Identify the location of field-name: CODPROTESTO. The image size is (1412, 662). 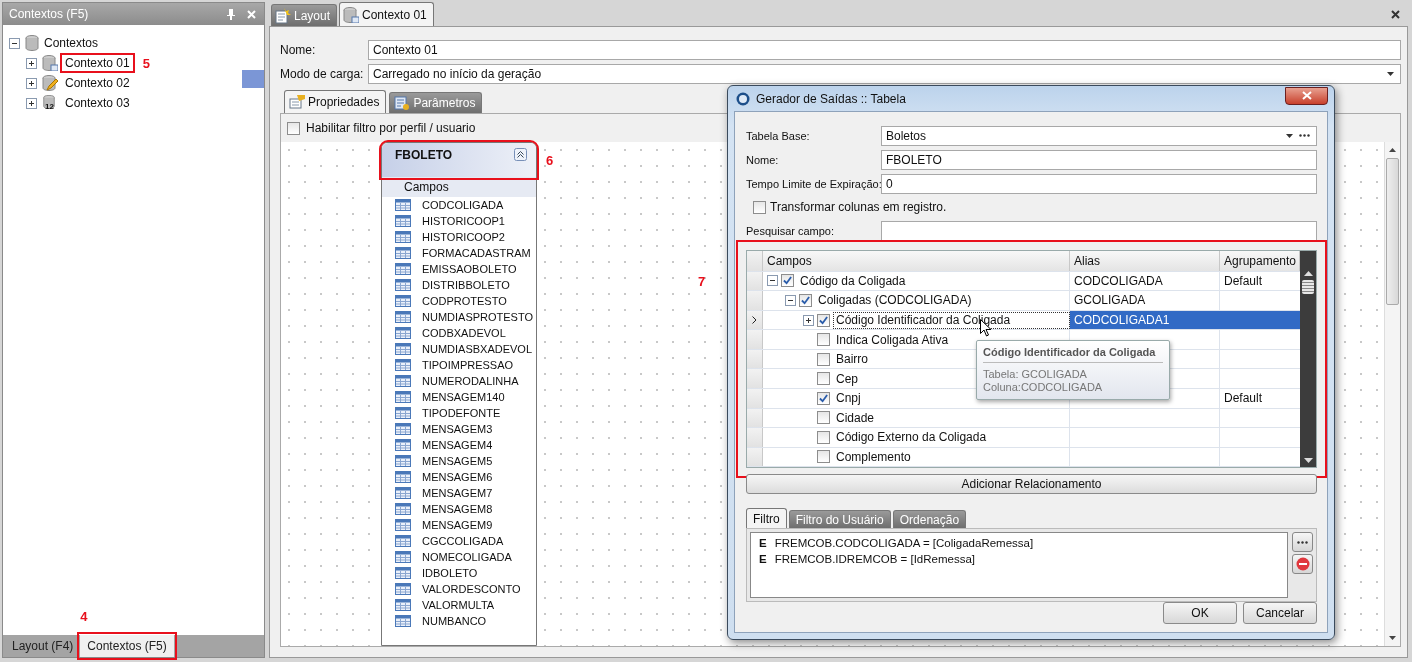
(464, 301).